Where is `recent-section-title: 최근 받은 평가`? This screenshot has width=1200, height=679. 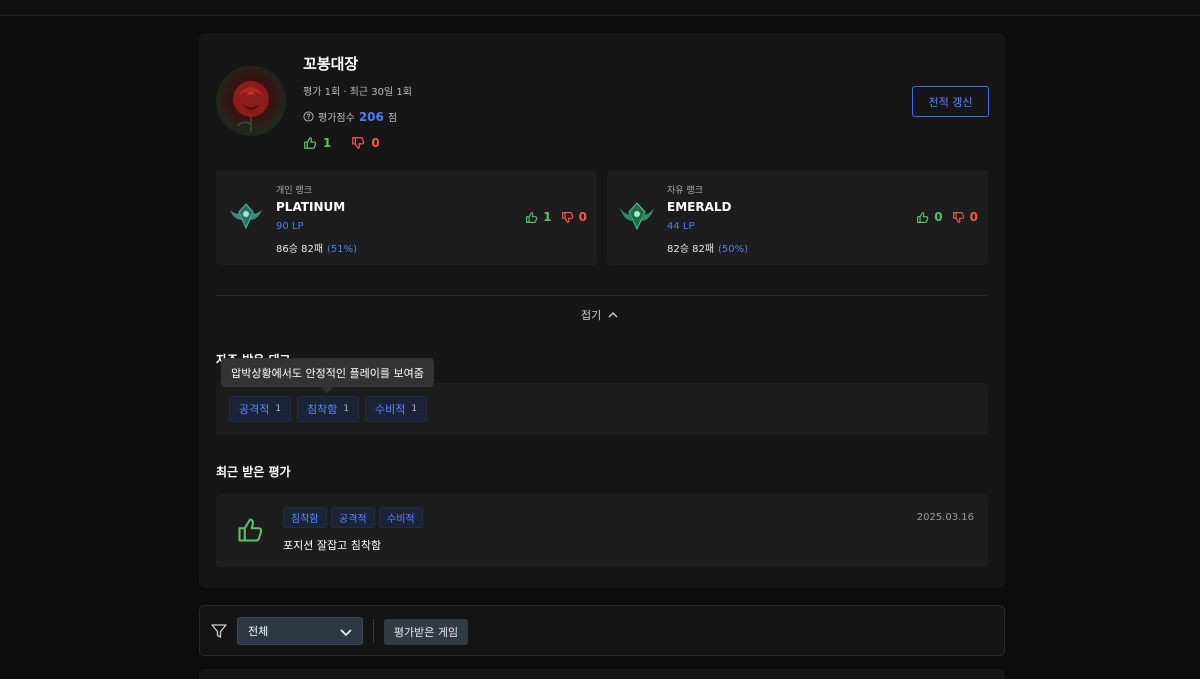
recent-section-title: 최근 받은 평가 is located at coordinates (253, 472).